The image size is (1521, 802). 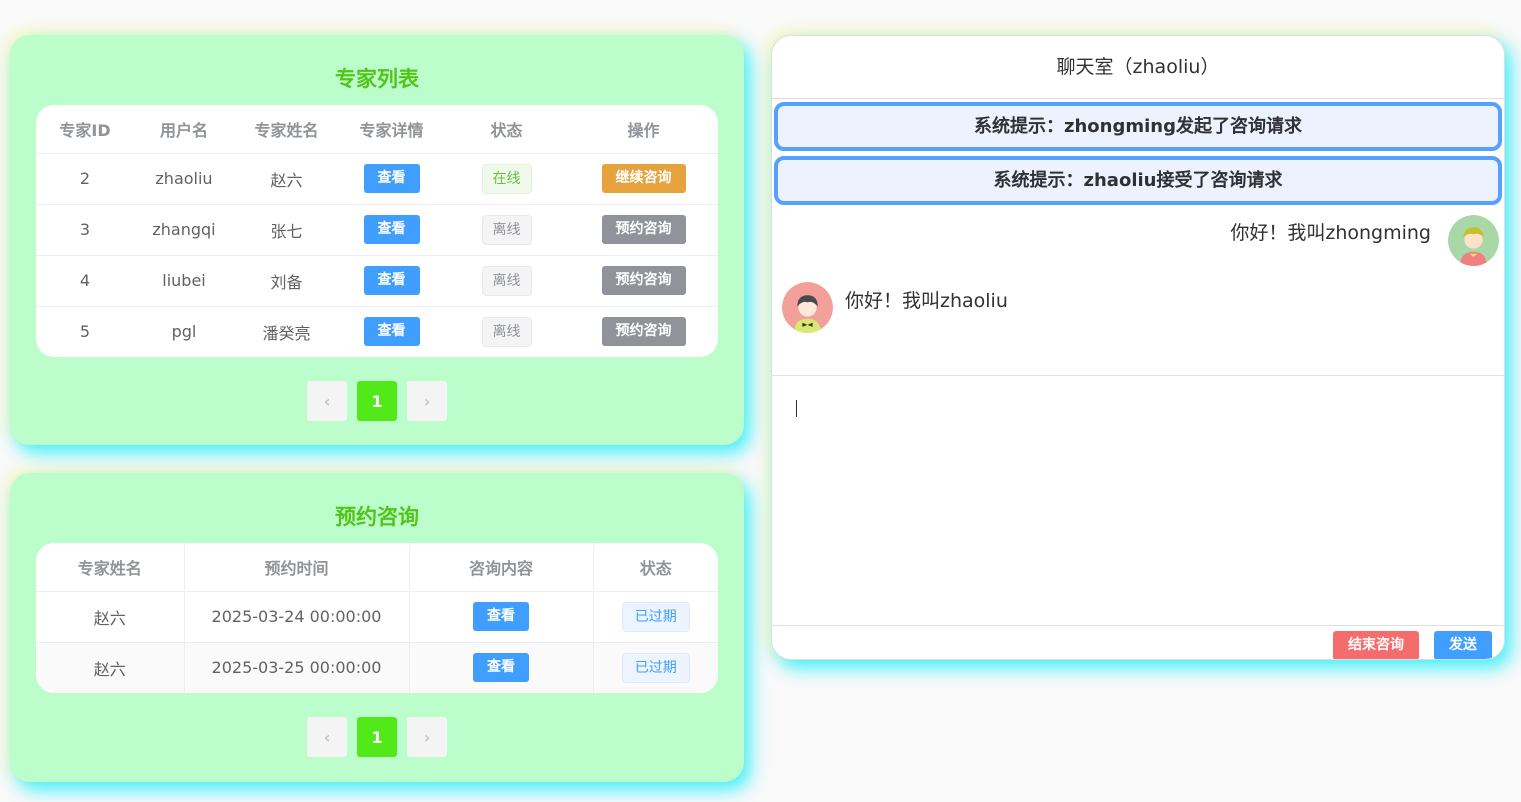 I want to click on column-header-expert-detail: 专家详情, so click(x=391, y=129).